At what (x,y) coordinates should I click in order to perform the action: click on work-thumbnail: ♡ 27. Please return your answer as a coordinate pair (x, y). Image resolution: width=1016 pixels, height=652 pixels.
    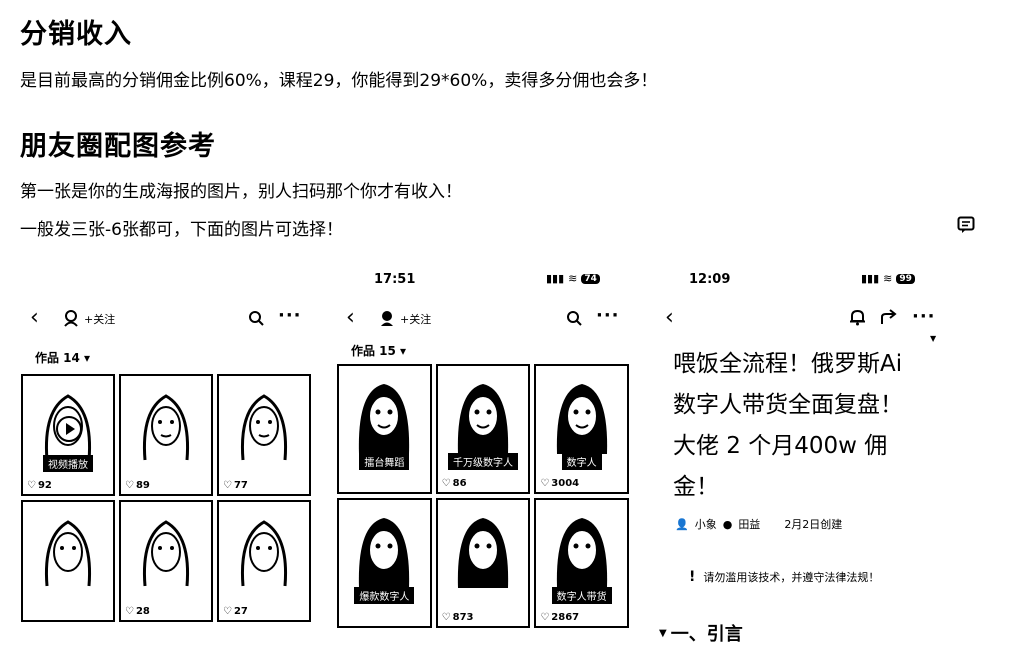
    Looking at the image, I should click on (264, 561).